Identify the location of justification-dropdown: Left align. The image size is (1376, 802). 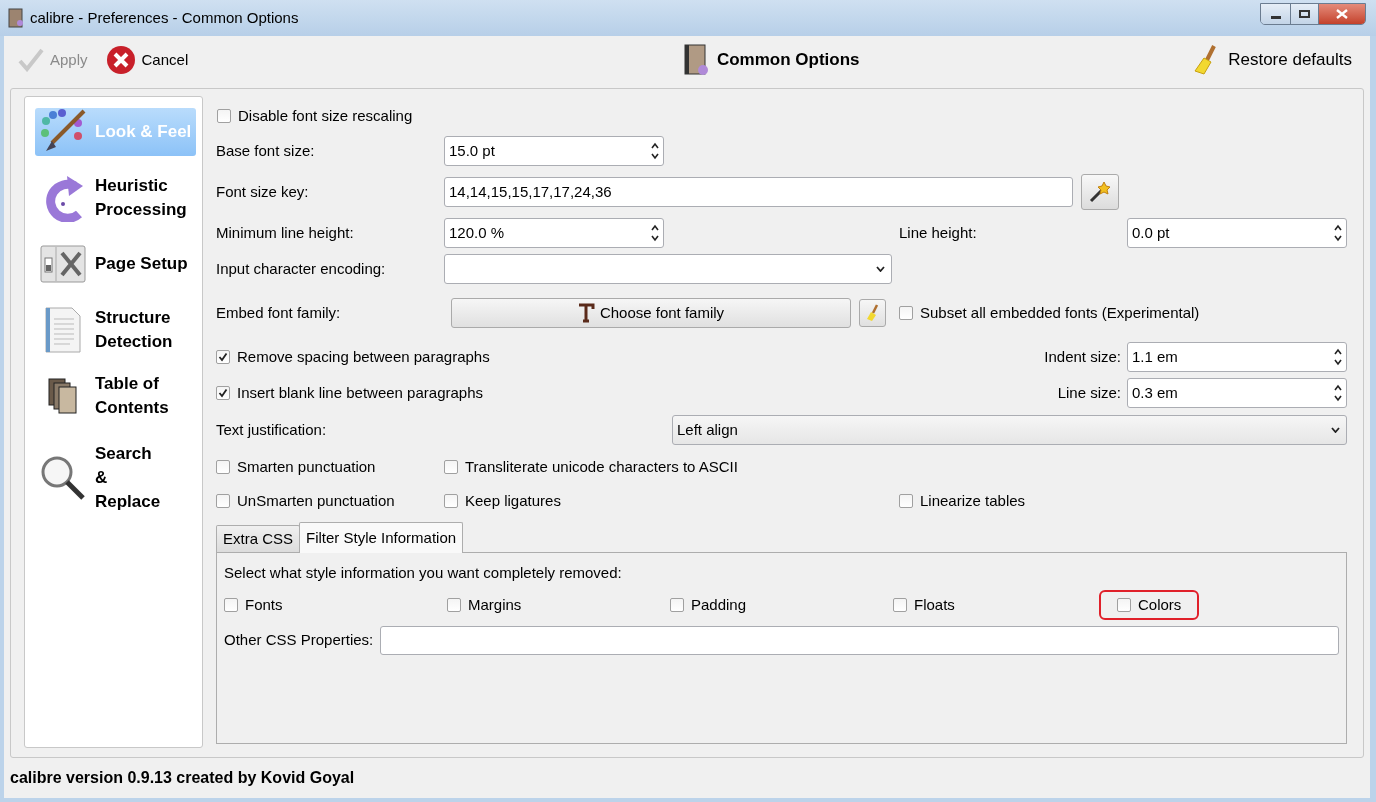
(1009, 430).